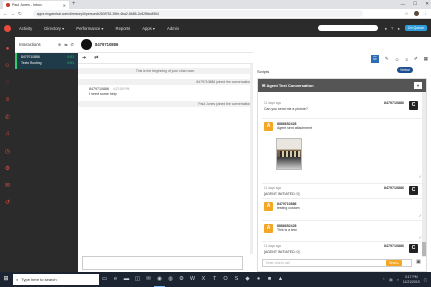 This screenshot has width=431, height=287. I want to click on edit-tab-icon: ✐, so click(416, 59).